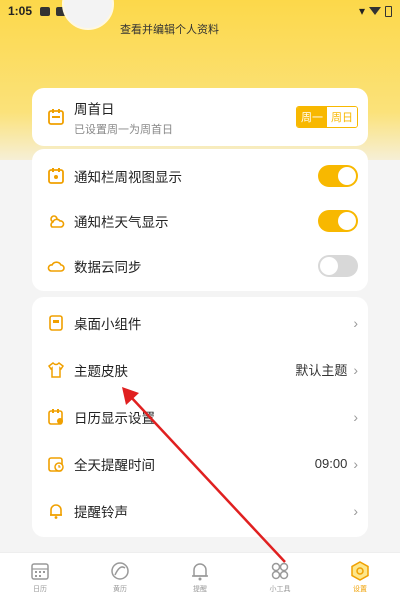  What do you see at coordinates (169, 29) in the screenshot?
I see `profile-edit-link: 查看并编辑个人资料` at bounding box center [169, 29].